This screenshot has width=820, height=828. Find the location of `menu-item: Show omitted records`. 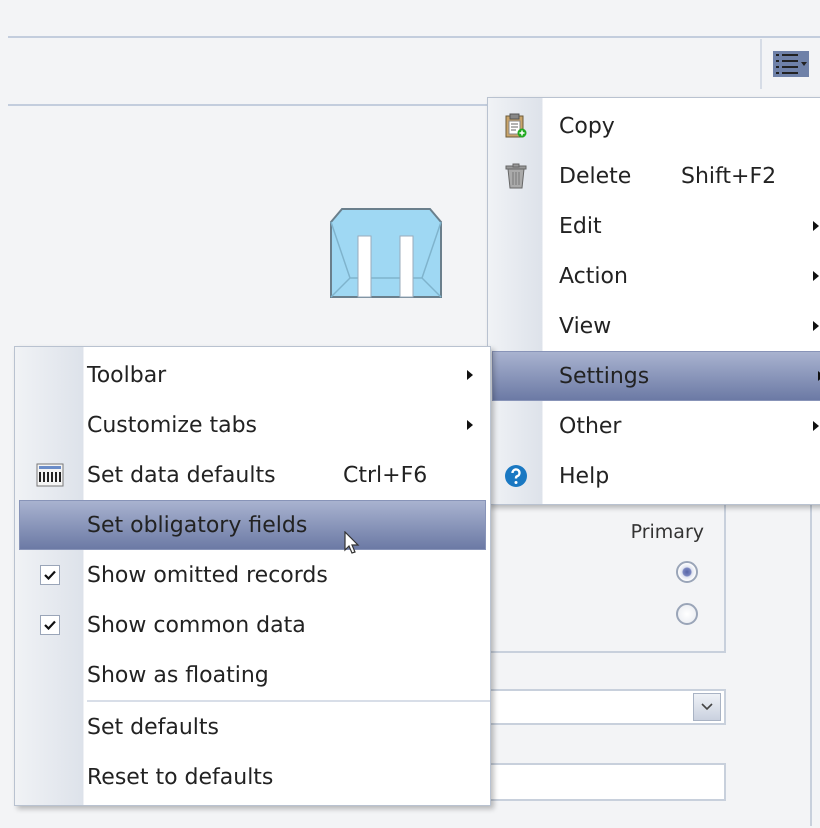

menu-item: Show omitted records is located at coordinates (252, 575).